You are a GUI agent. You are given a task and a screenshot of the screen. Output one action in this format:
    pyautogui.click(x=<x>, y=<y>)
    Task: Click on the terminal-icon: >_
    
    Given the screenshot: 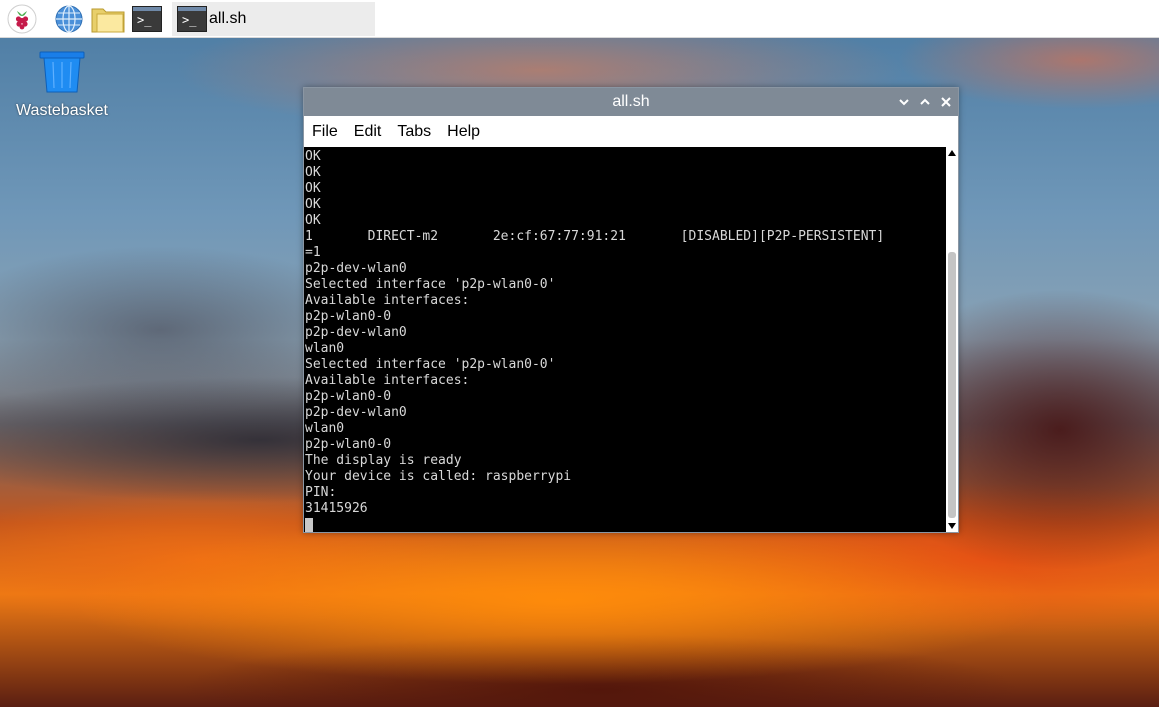 What is the action you would take?
    pyautogui.click(x=192, y=19)
    